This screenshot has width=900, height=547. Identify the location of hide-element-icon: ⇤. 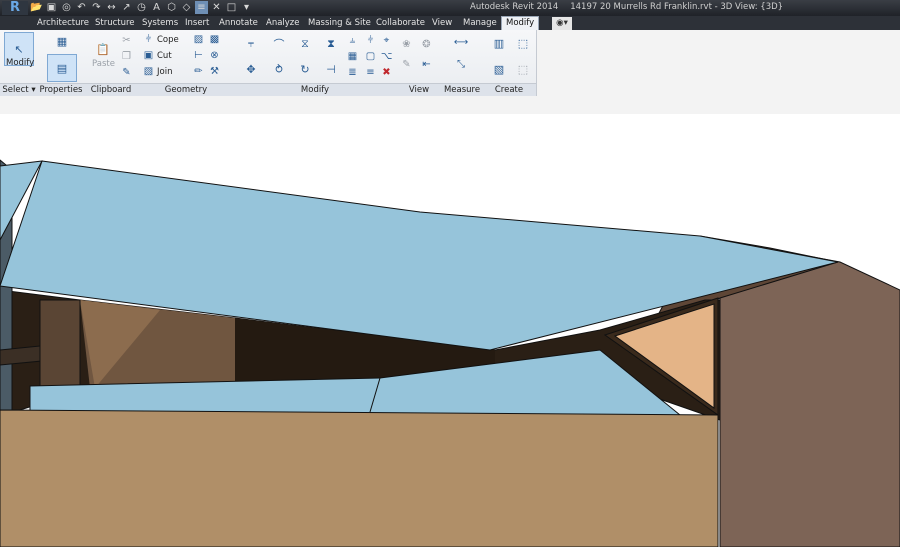
(426, 64).